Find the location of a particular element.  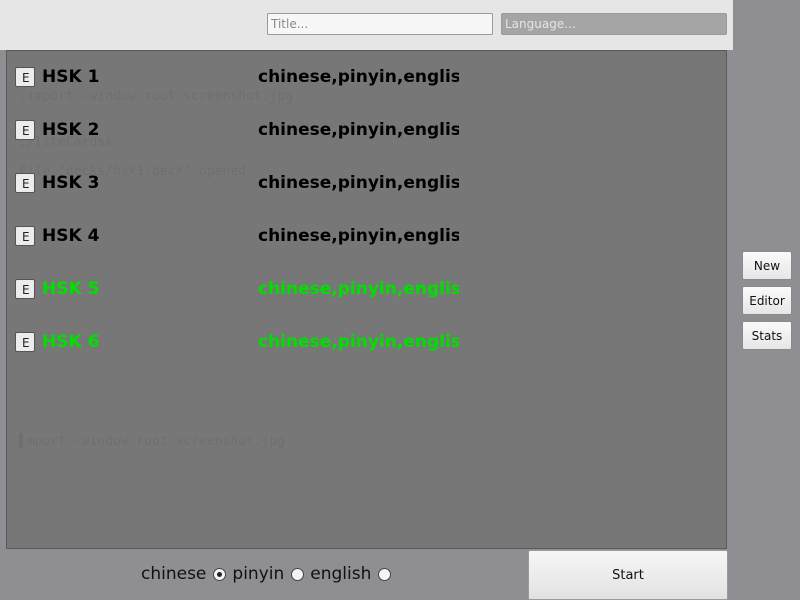

english-label: english is located at coordinates (341, 574).